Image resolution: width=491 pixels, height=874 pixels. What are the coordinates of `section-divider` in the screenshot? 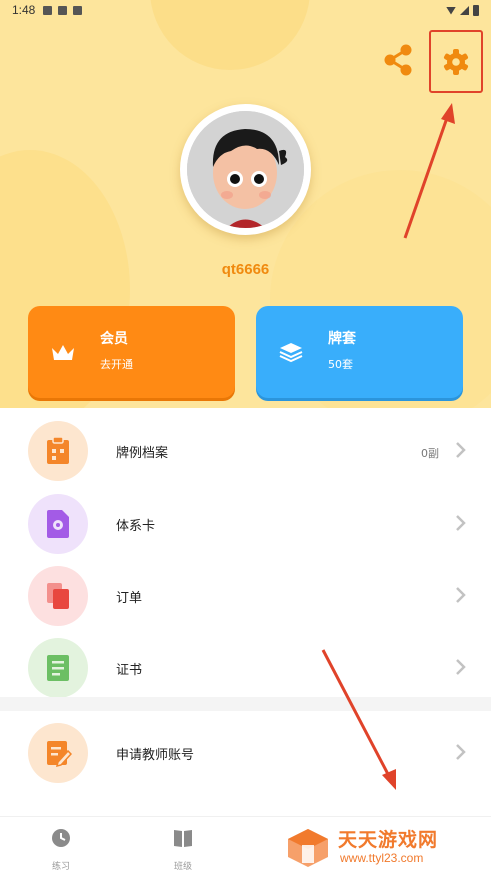 It's located at (245, 704).